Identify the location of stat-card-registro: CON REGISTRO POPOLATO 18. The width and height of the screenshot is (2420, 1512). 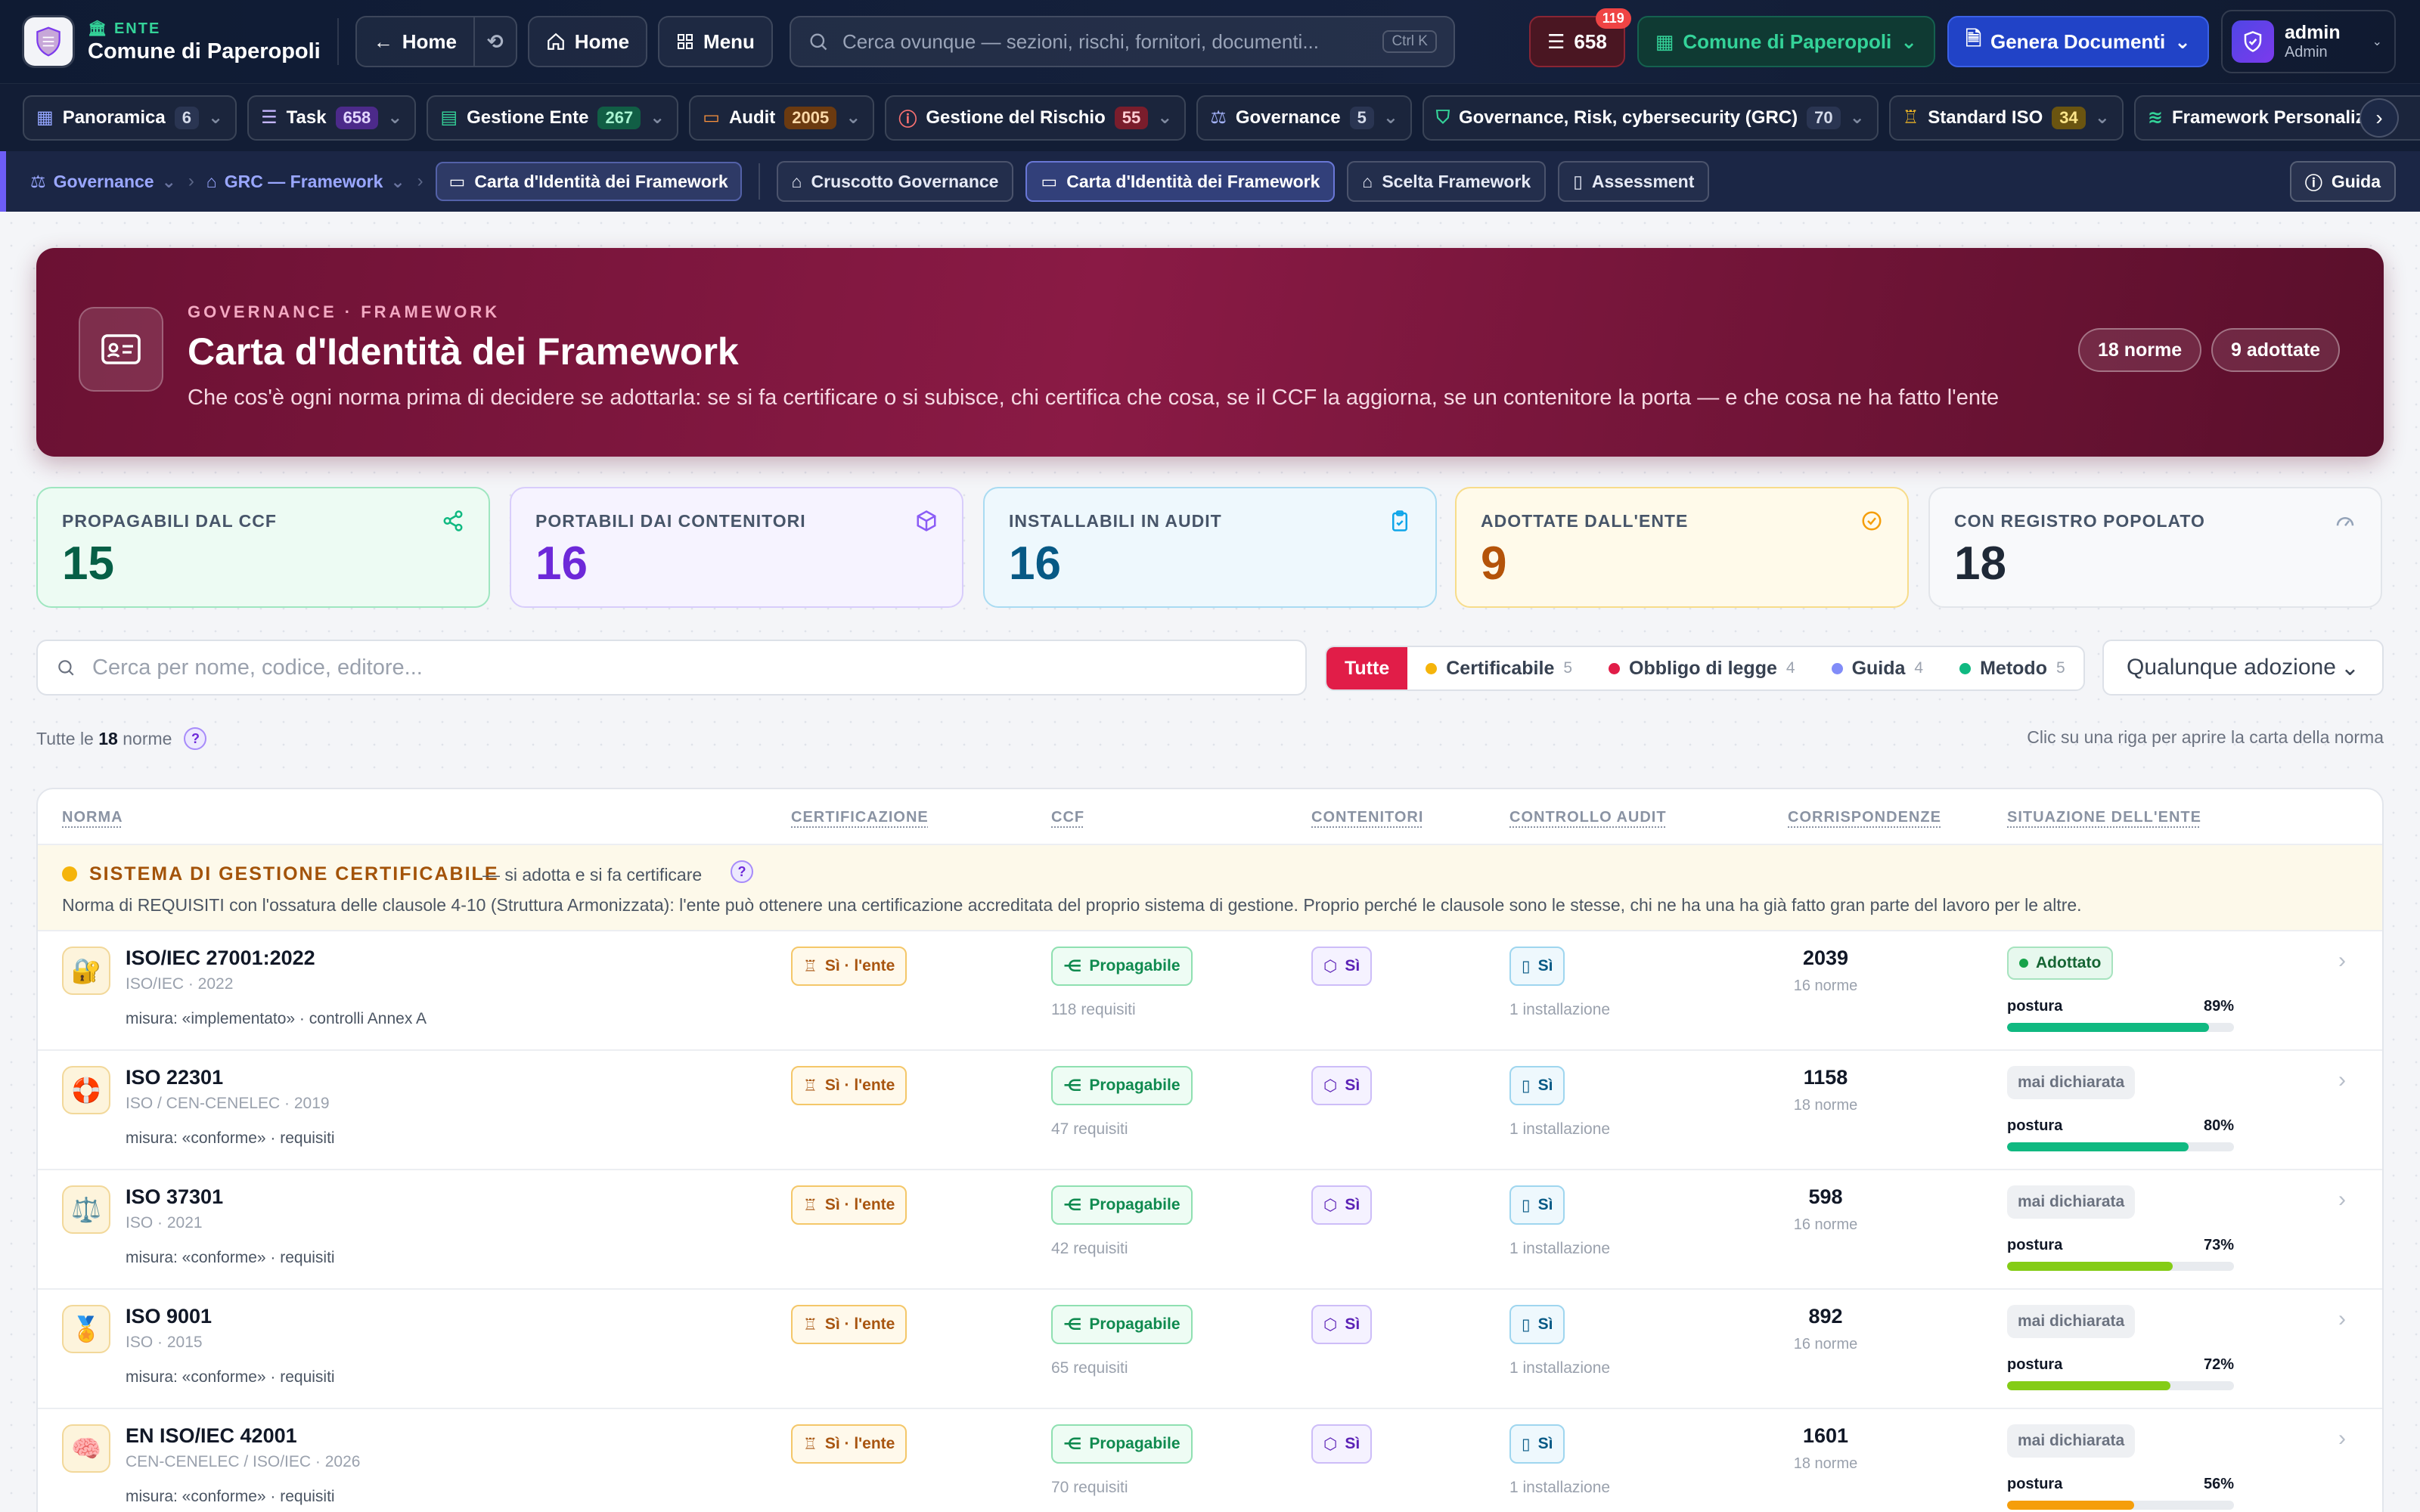
(2155, 547).